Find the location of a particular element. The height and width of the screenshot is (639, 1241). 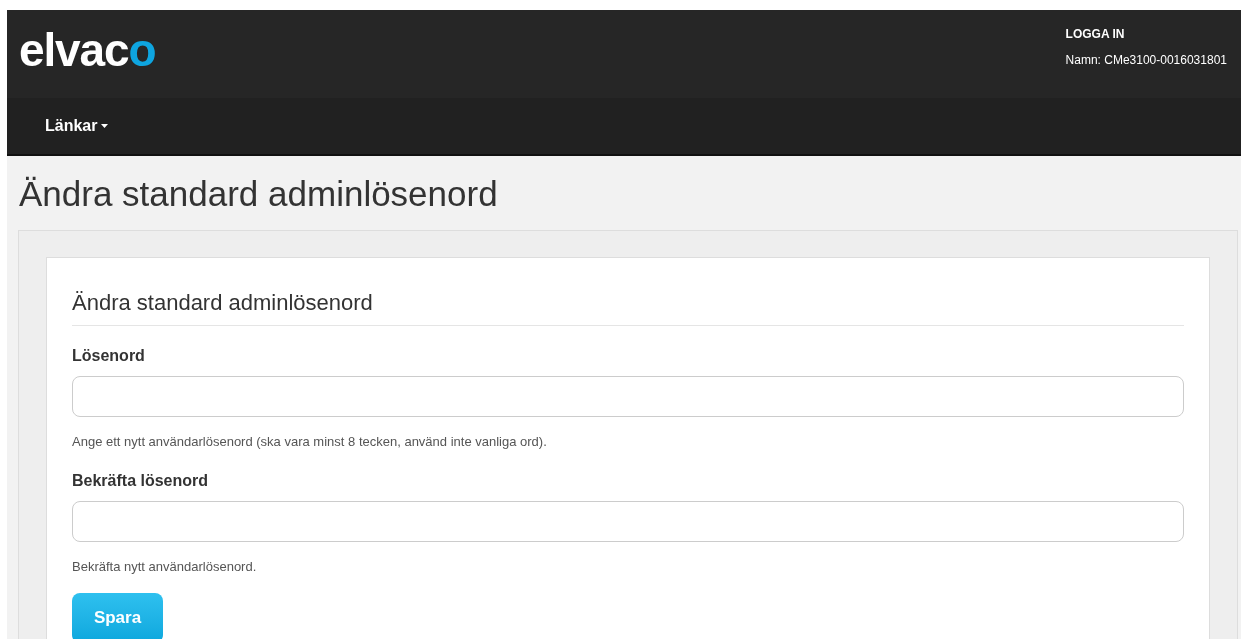

nav-menu: Länkar is located at coordinates (77, 126).